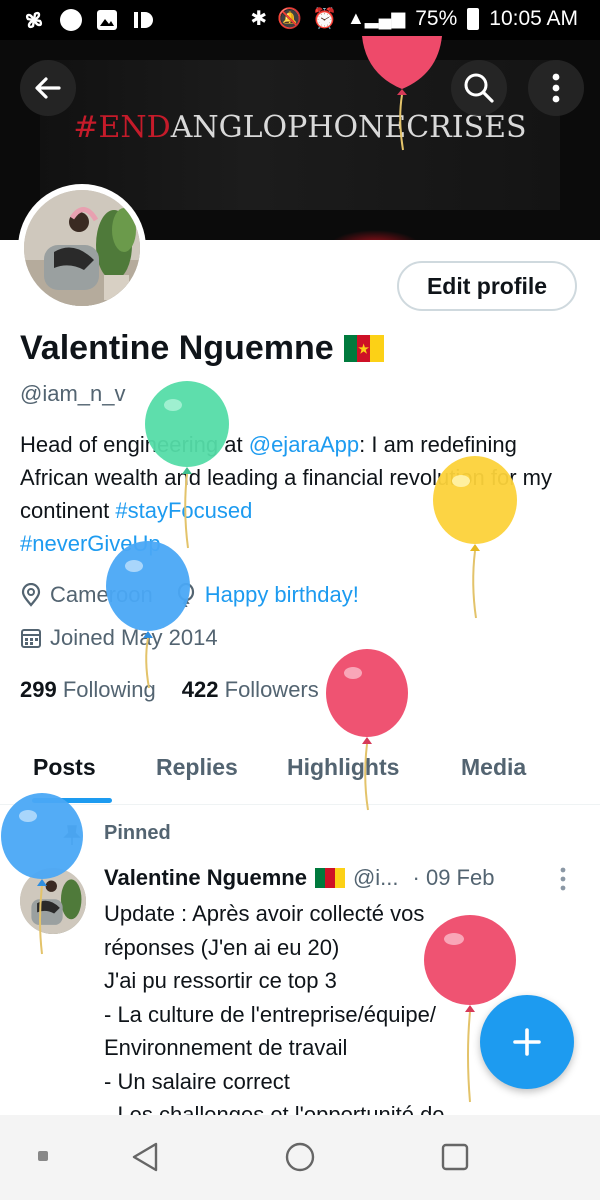 The height and width of the screenshot is (1200, 600). I want to click on calendar-icon, so click(31, 638).